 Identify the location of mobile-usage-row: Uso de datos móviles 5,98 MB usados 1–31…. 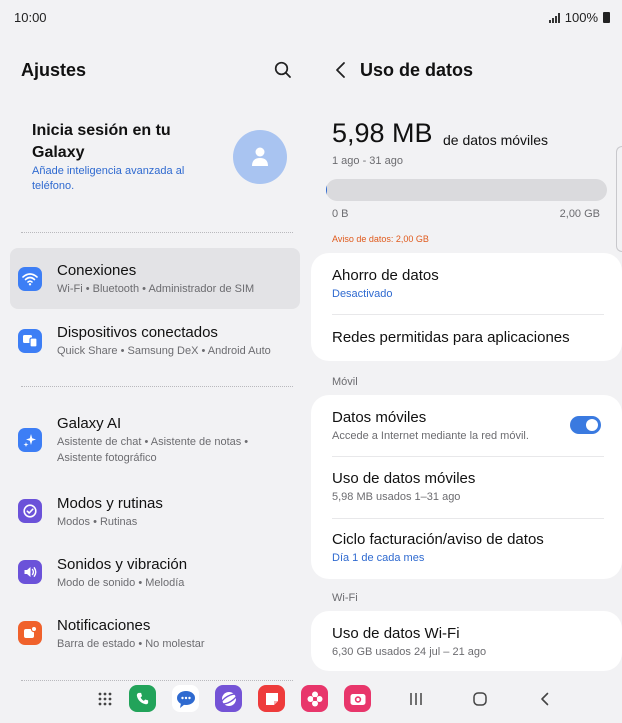
(466, 487).